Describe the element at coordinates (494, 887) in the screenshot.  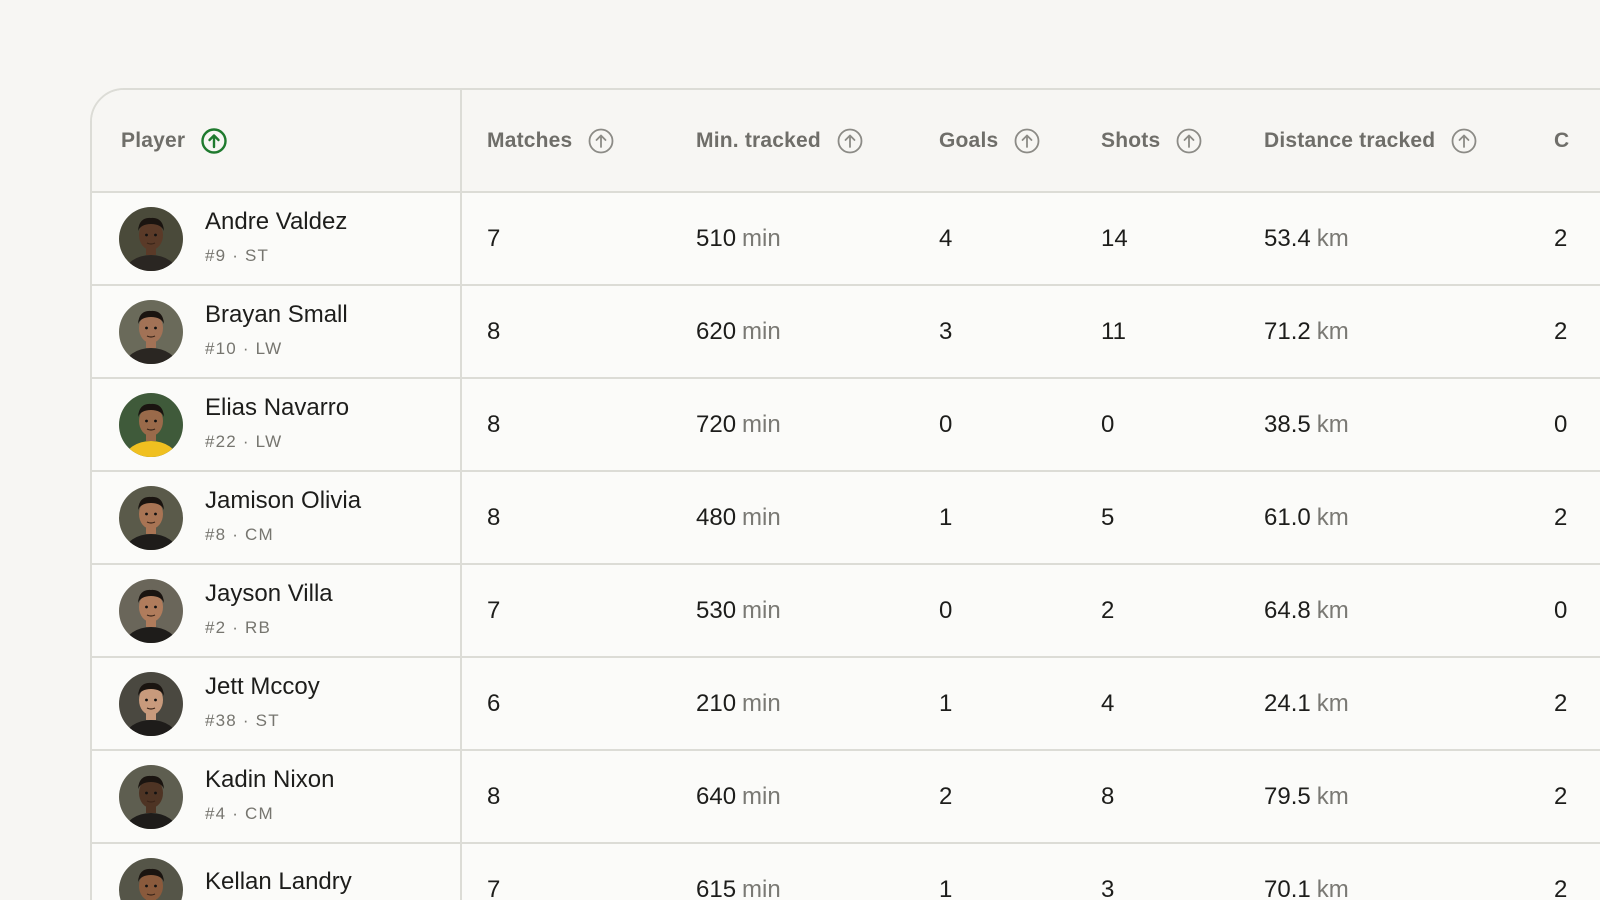
I see `matches-value: 7` at that location.